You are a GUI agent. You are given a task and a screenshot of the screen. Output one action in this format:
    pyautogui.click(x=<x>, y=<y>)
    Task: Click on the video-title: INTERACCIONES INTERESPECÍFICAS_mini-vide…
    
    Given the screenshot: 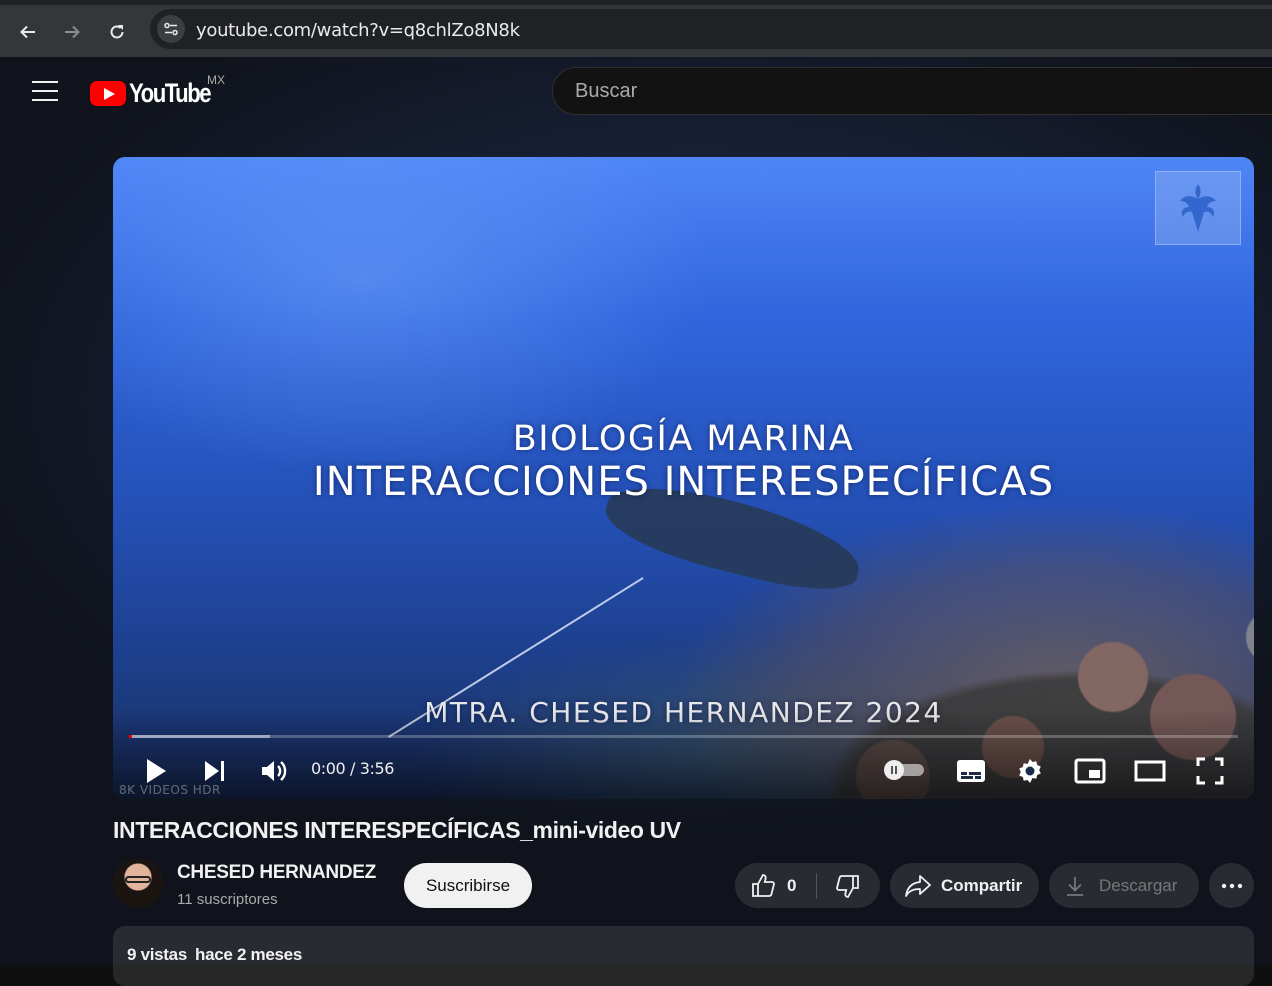 What is the action you would take?
    pyautogui.click(x=397, y=830)
    